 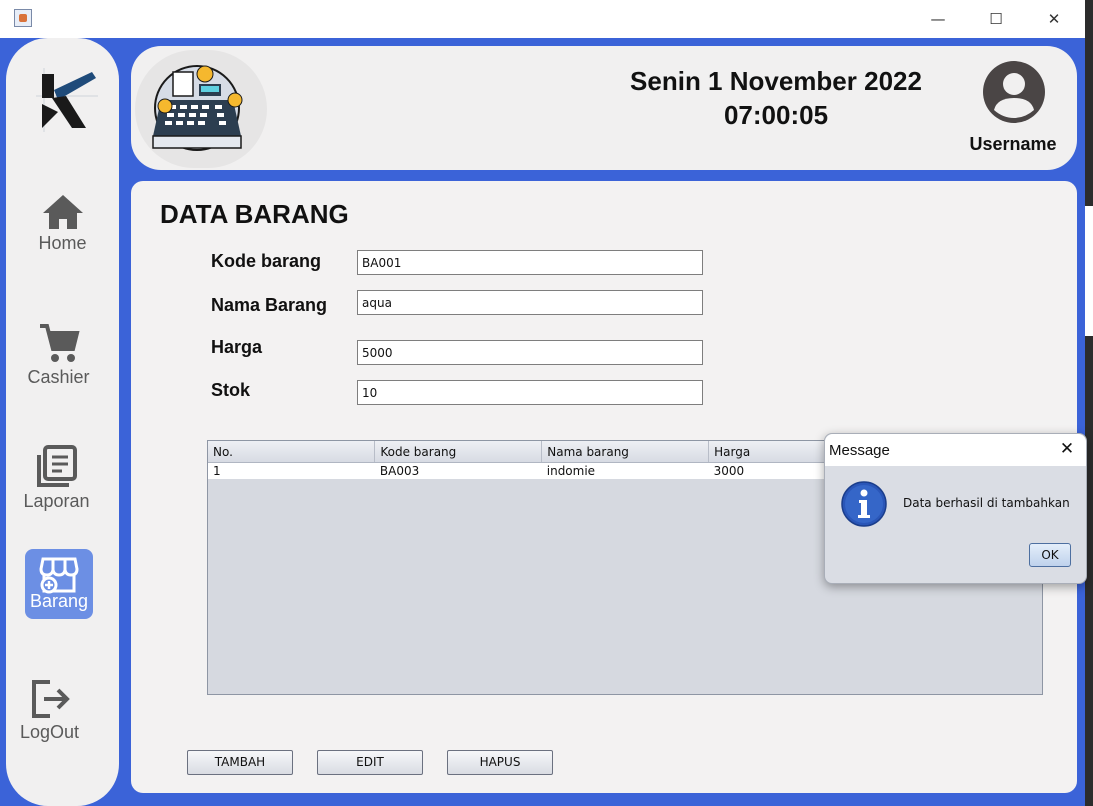 What do you see at coordinates (776, 81) in the screenshot?
I see `date-text: Senin 1 November 2022` at bounding box center [776, 81].